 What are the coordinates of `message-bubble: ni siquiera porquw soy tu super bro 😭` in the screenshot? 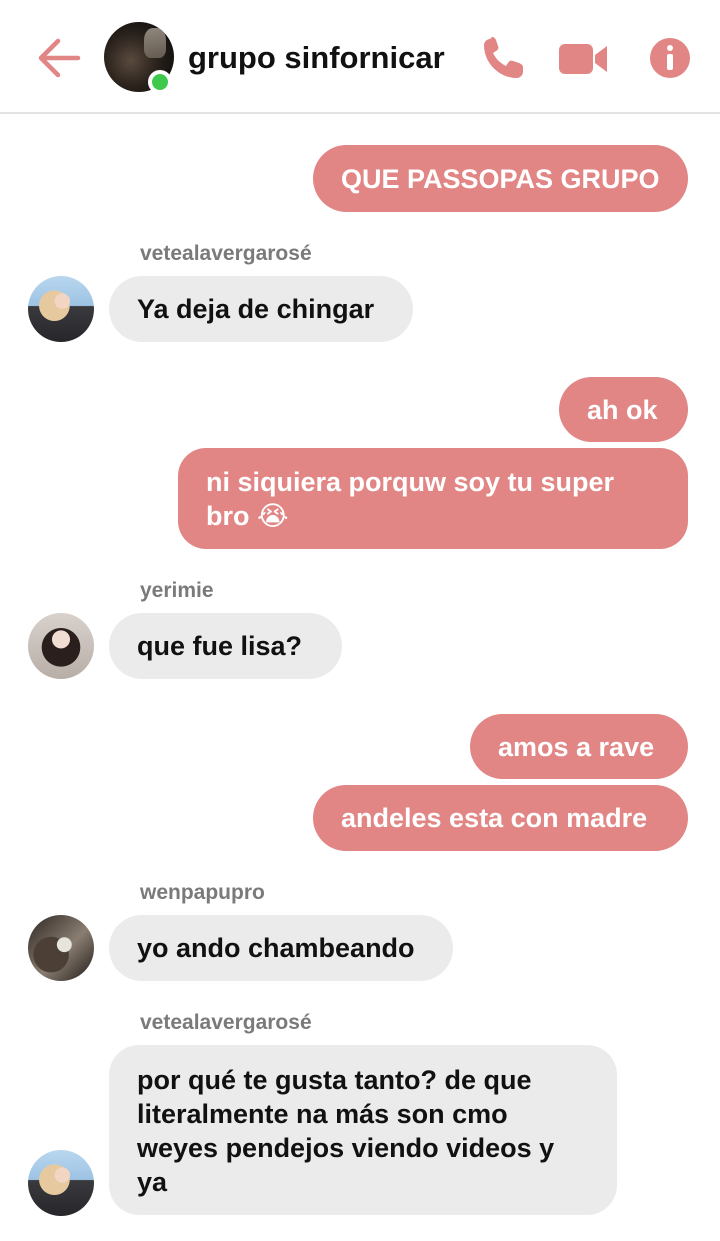 It's located at (433, 498).